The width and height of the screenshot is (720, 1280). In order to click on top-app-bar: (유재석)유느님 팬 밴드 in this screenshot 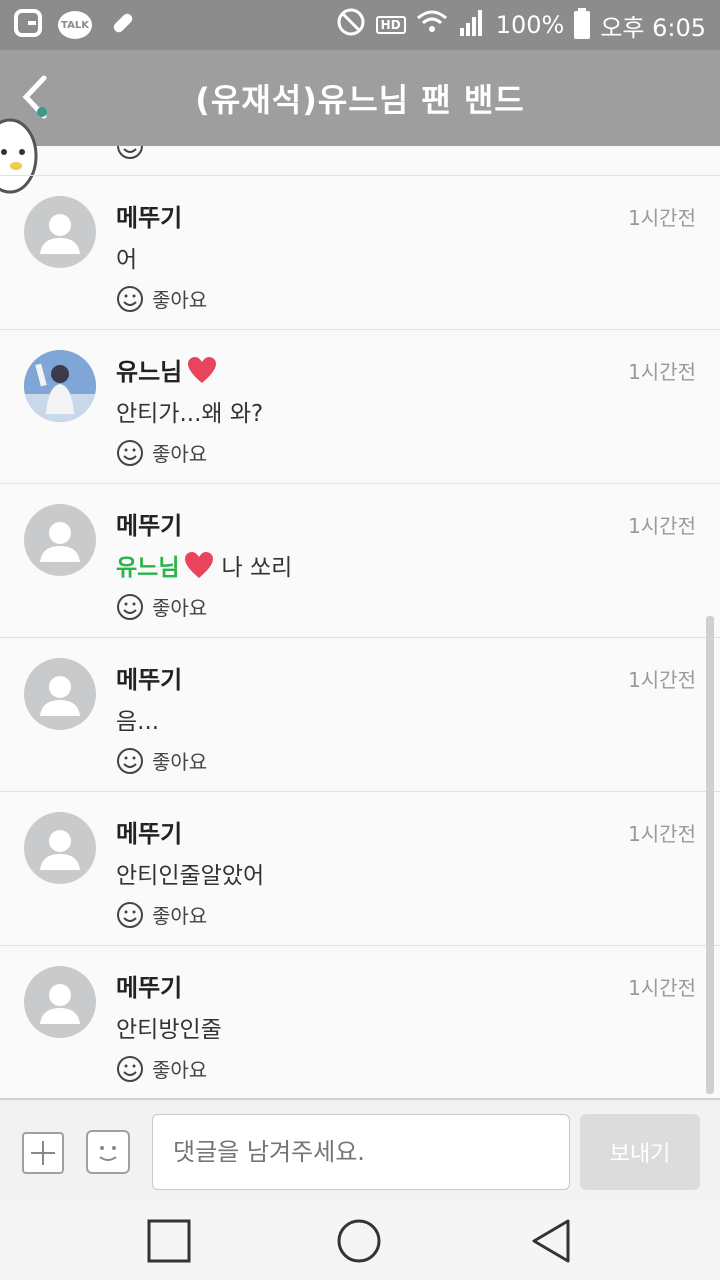, I will do `click(360, 98)`.